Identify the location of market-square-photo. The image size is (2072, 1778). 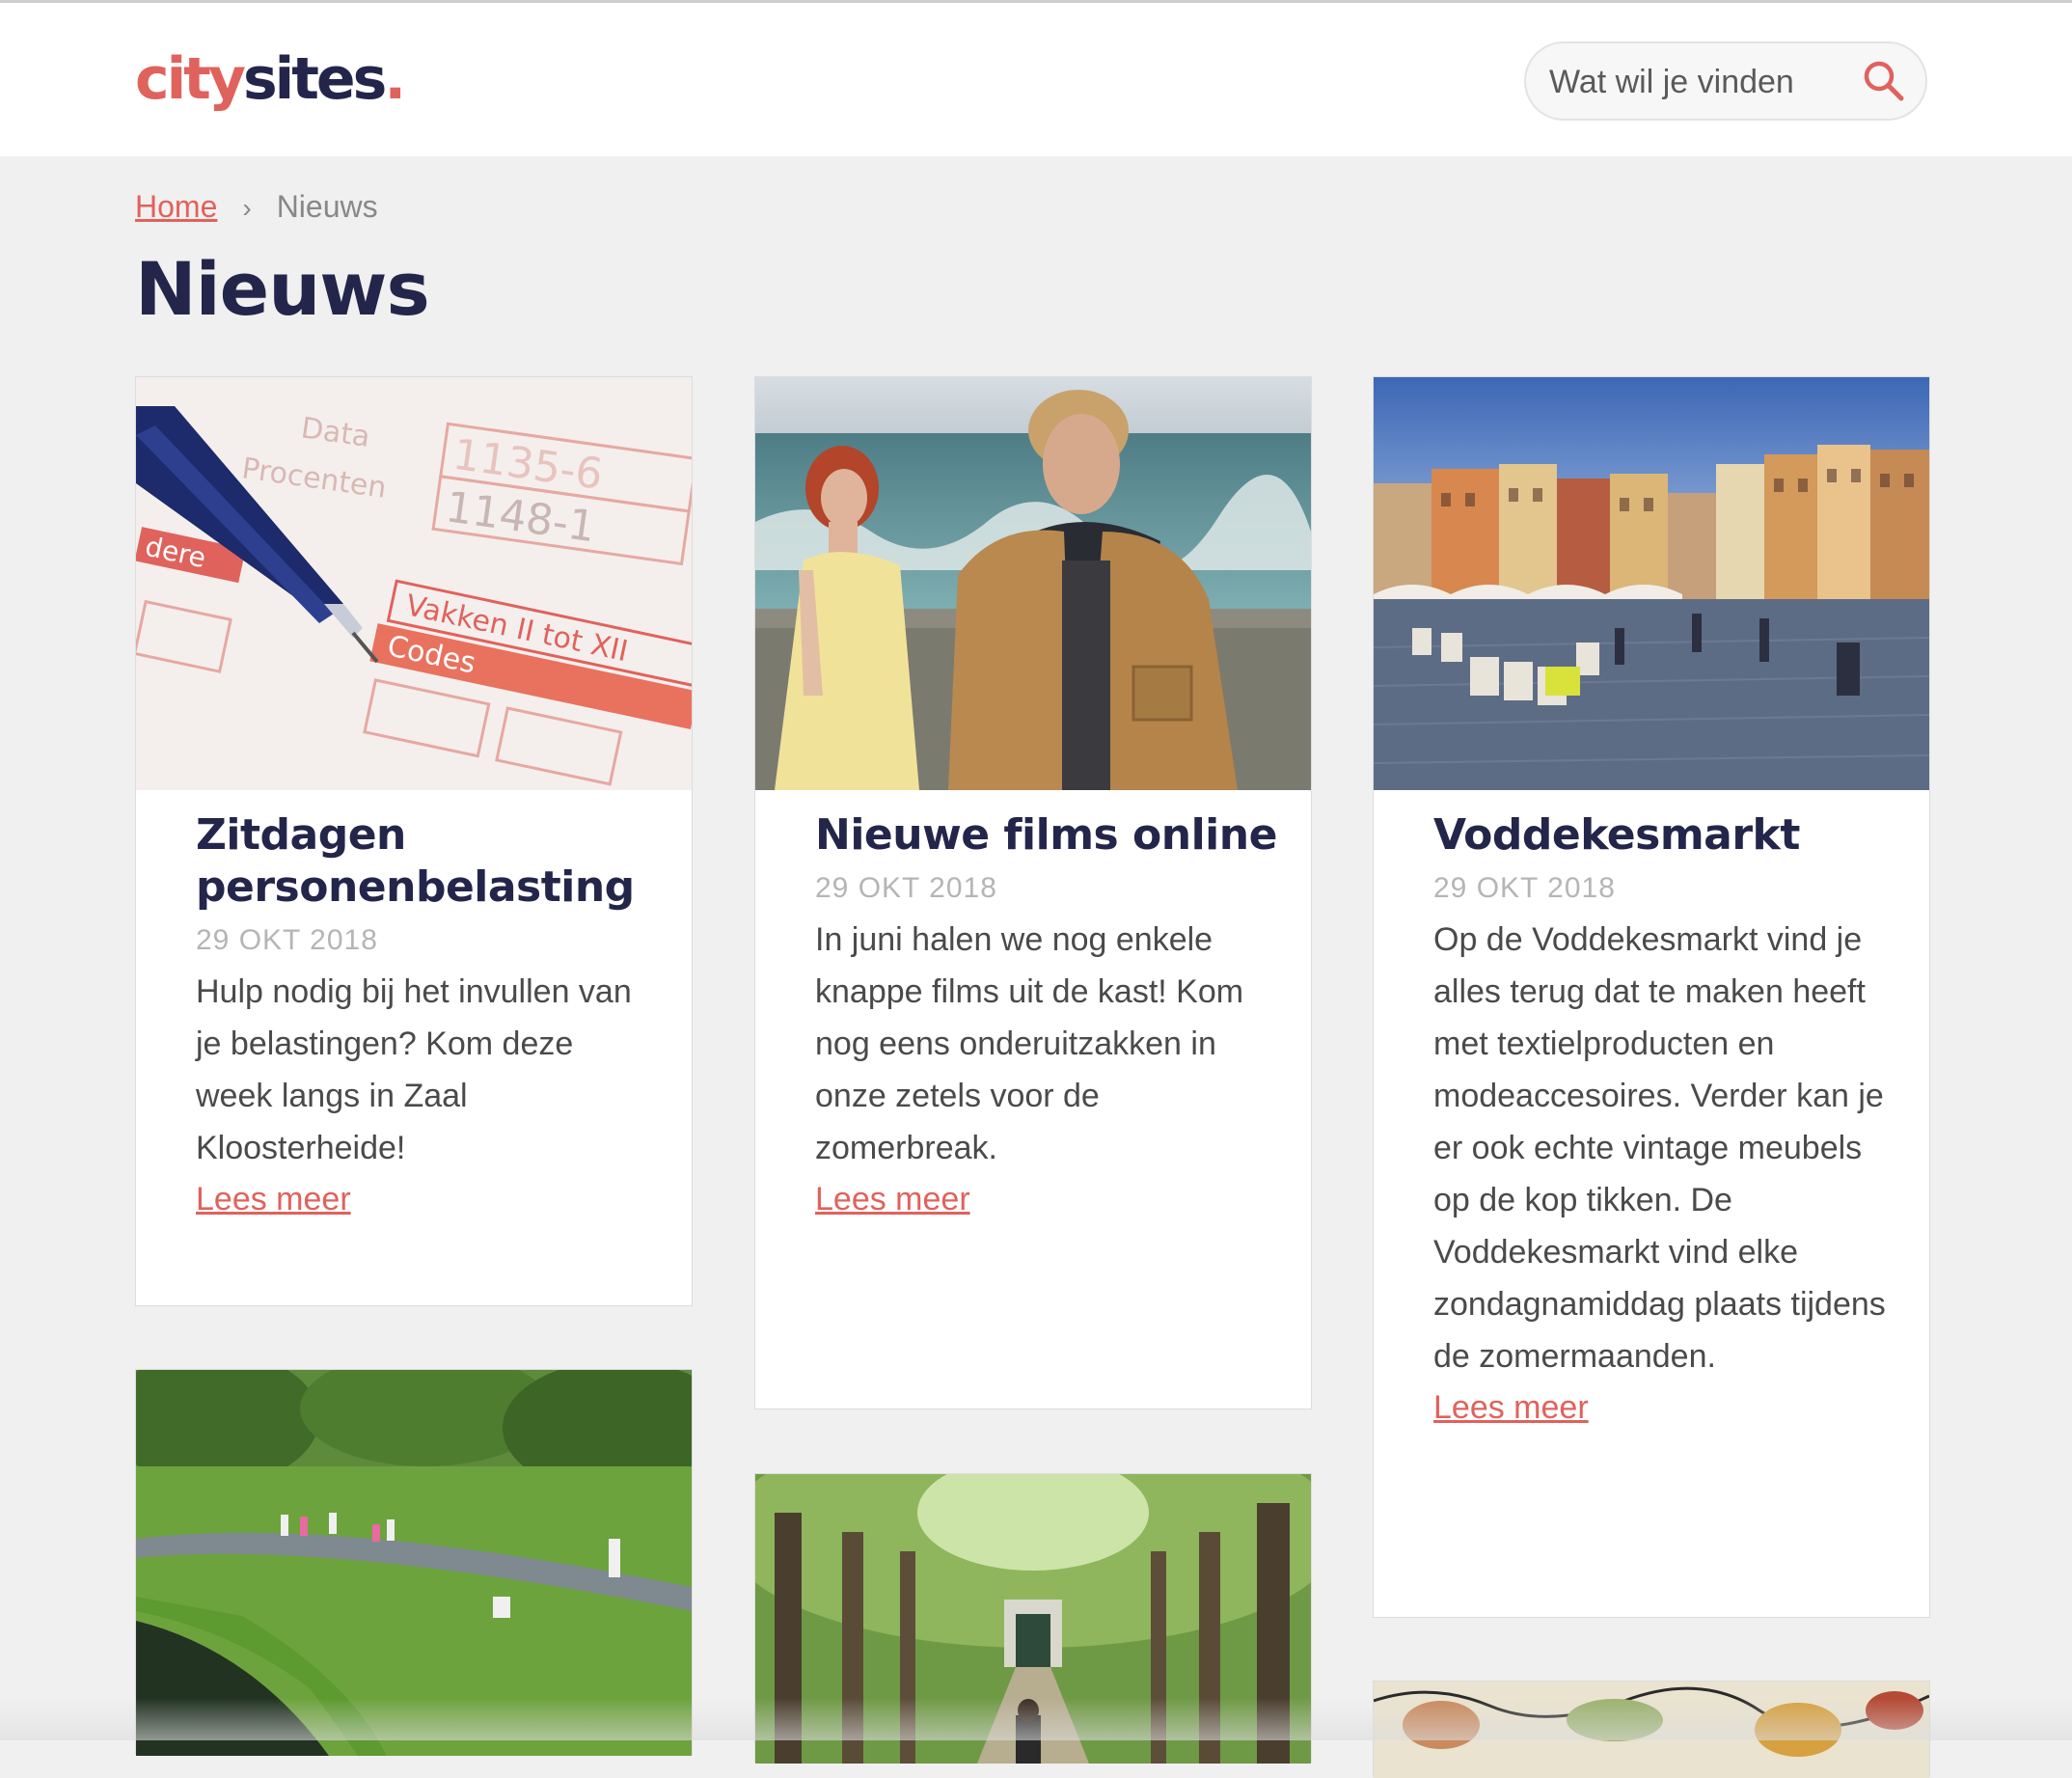
(1651, 583).